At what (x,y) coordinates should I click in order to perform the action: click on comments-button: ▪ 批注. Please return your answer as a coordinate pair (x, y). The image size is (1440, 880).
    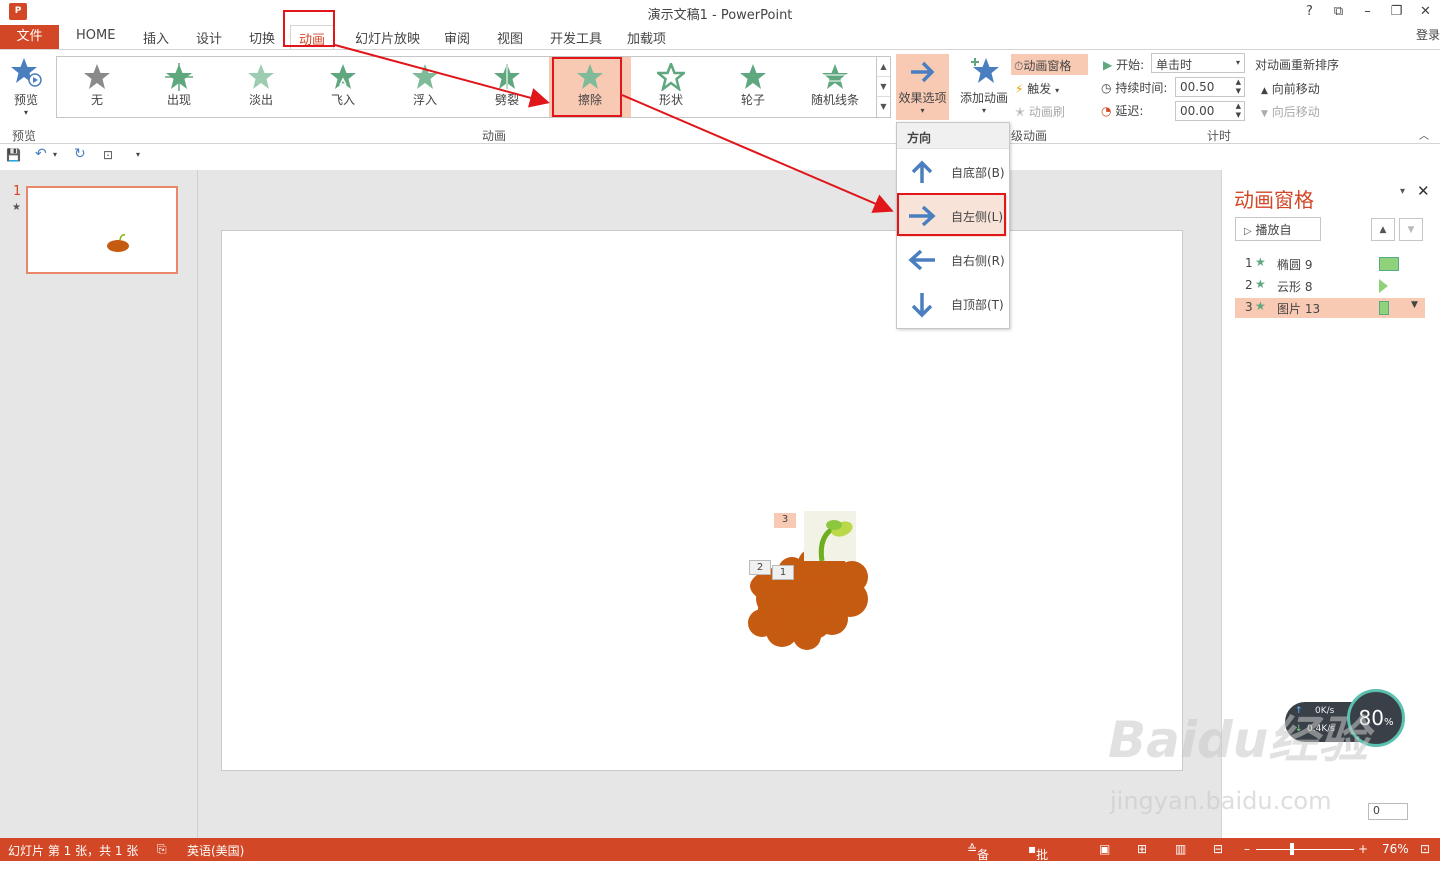
    Looking at the image, I should click on (1038, 860).